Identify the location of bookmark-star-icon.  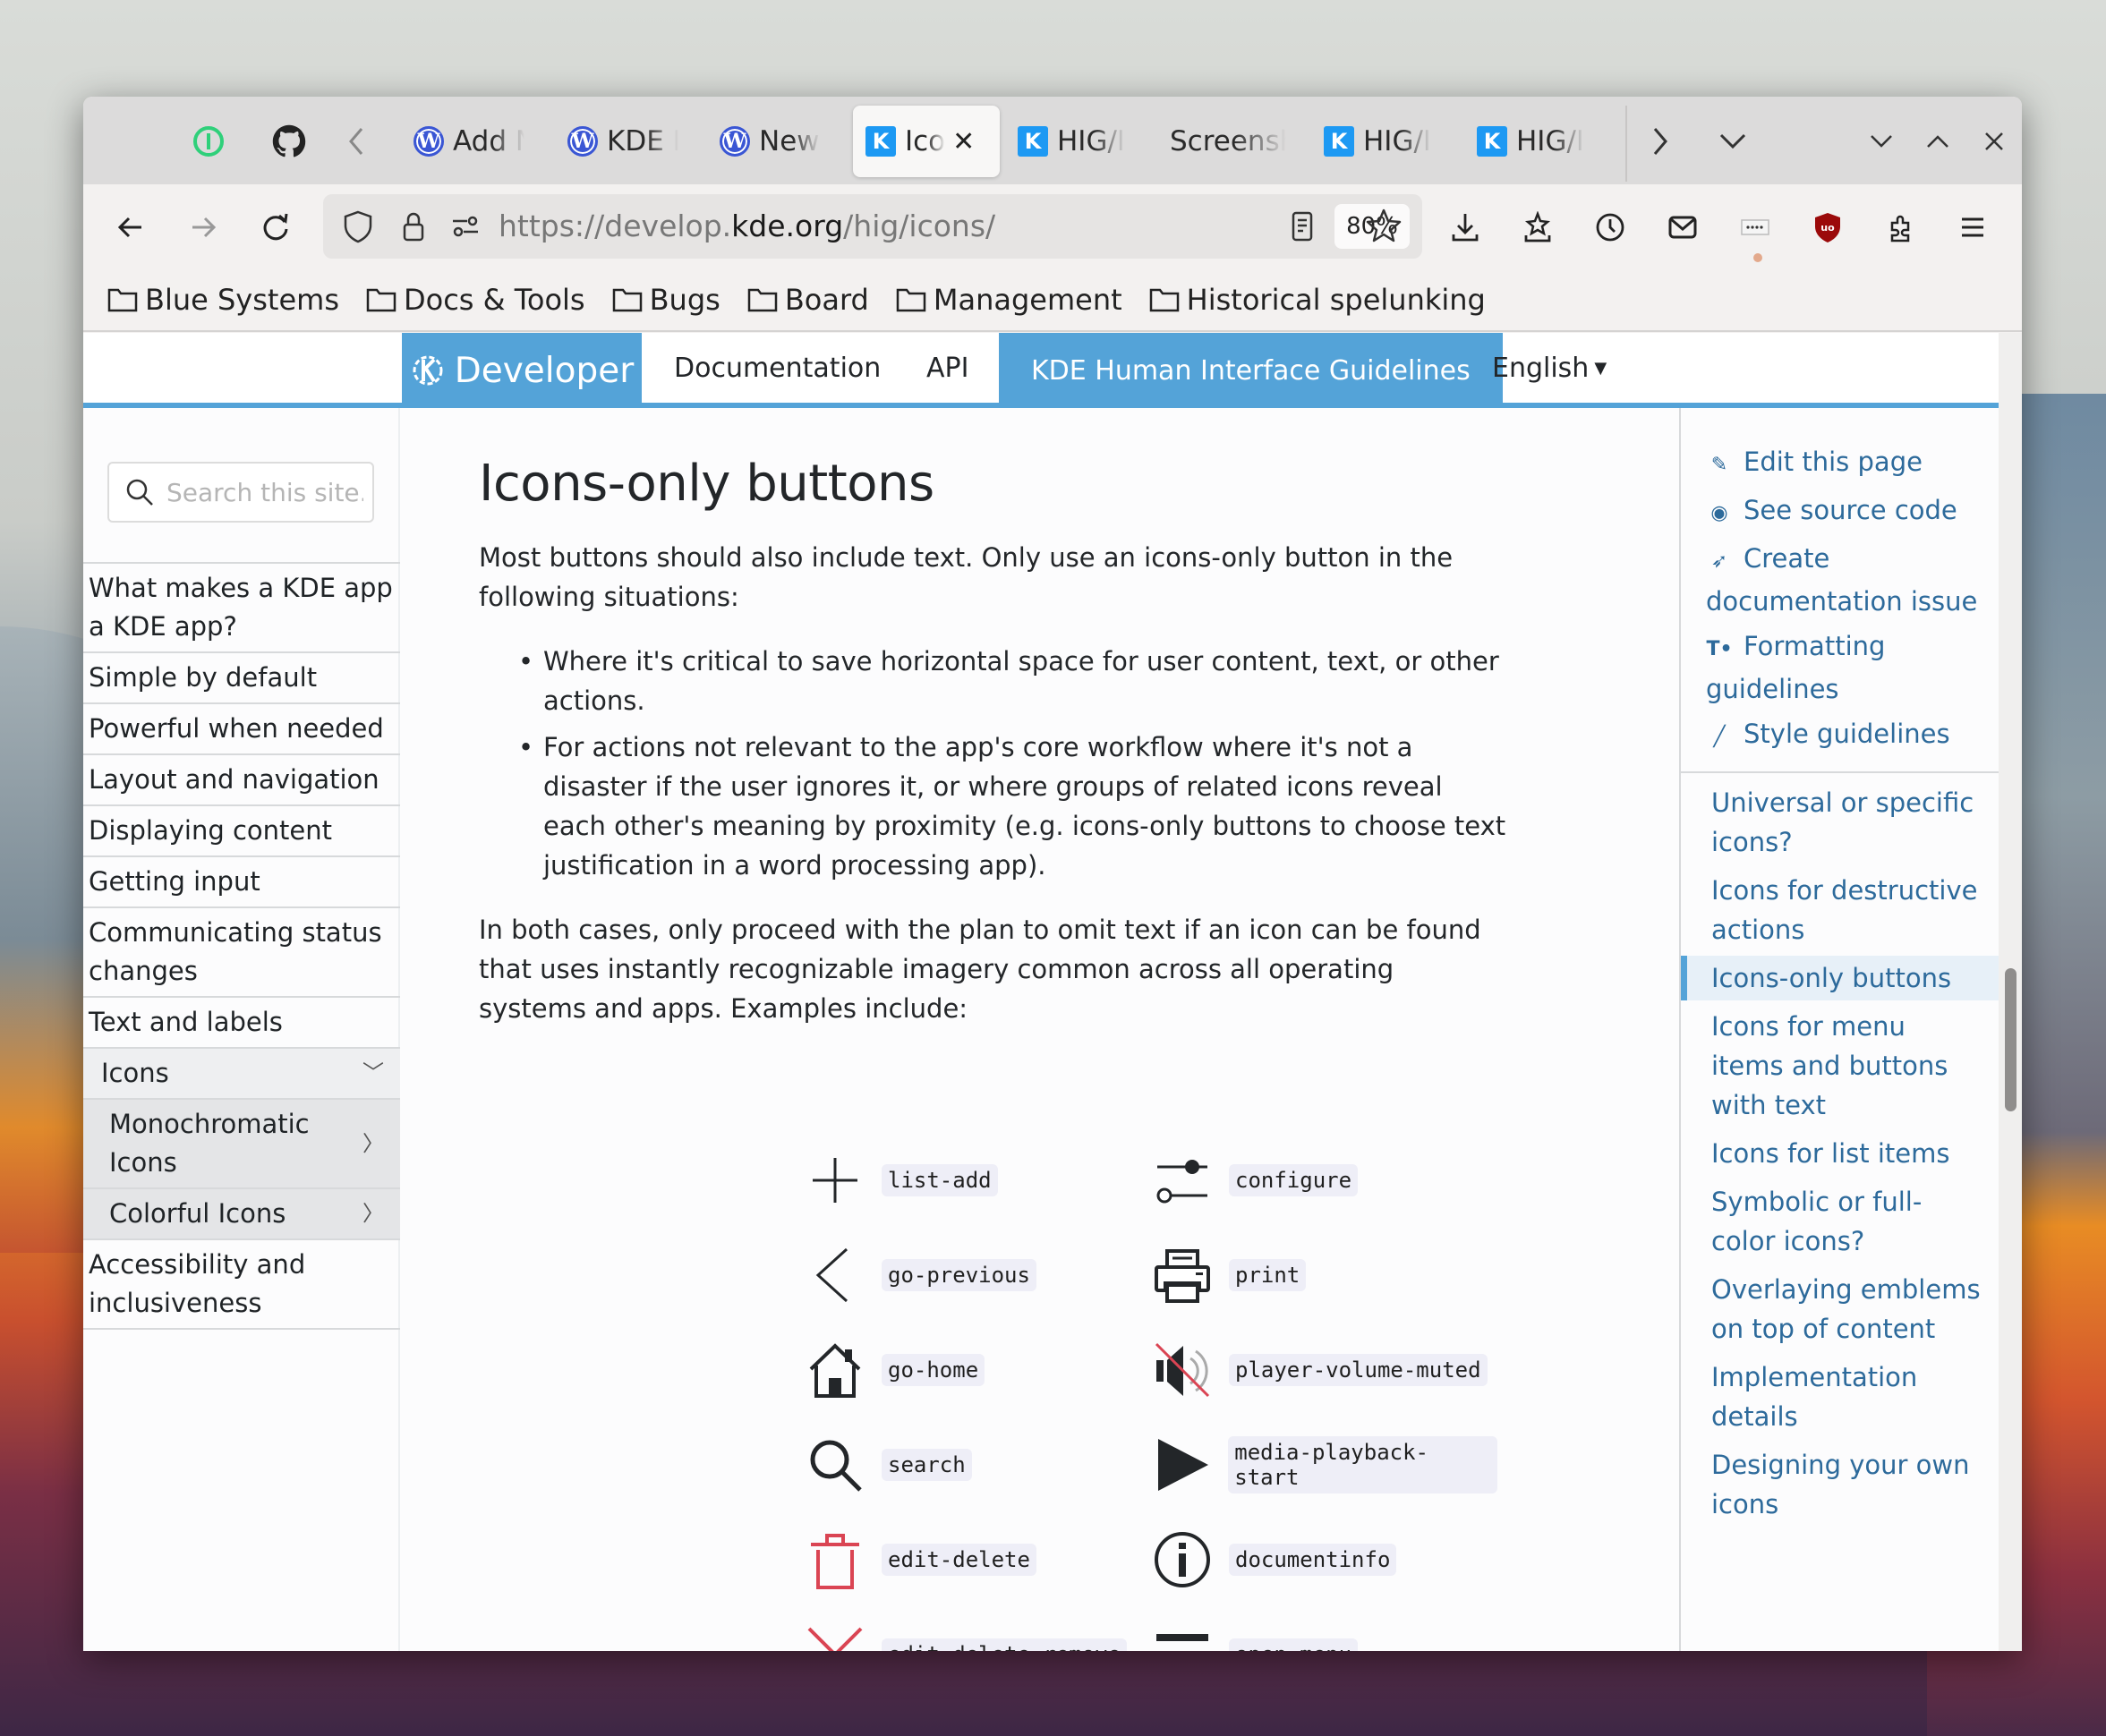
(1384, 225).